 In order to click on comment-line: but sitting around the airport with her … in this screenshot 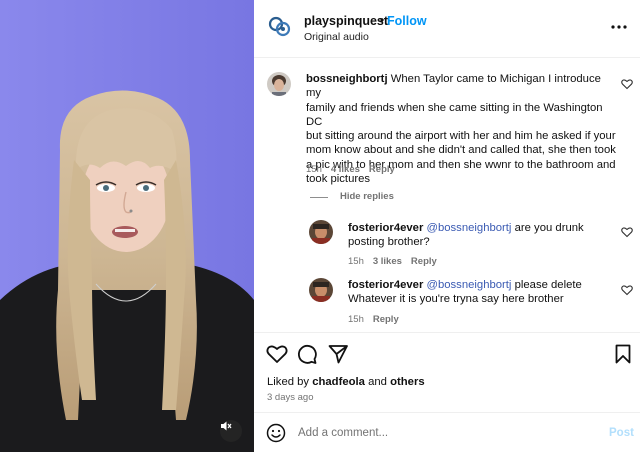, I will do `click(461, 136)`.